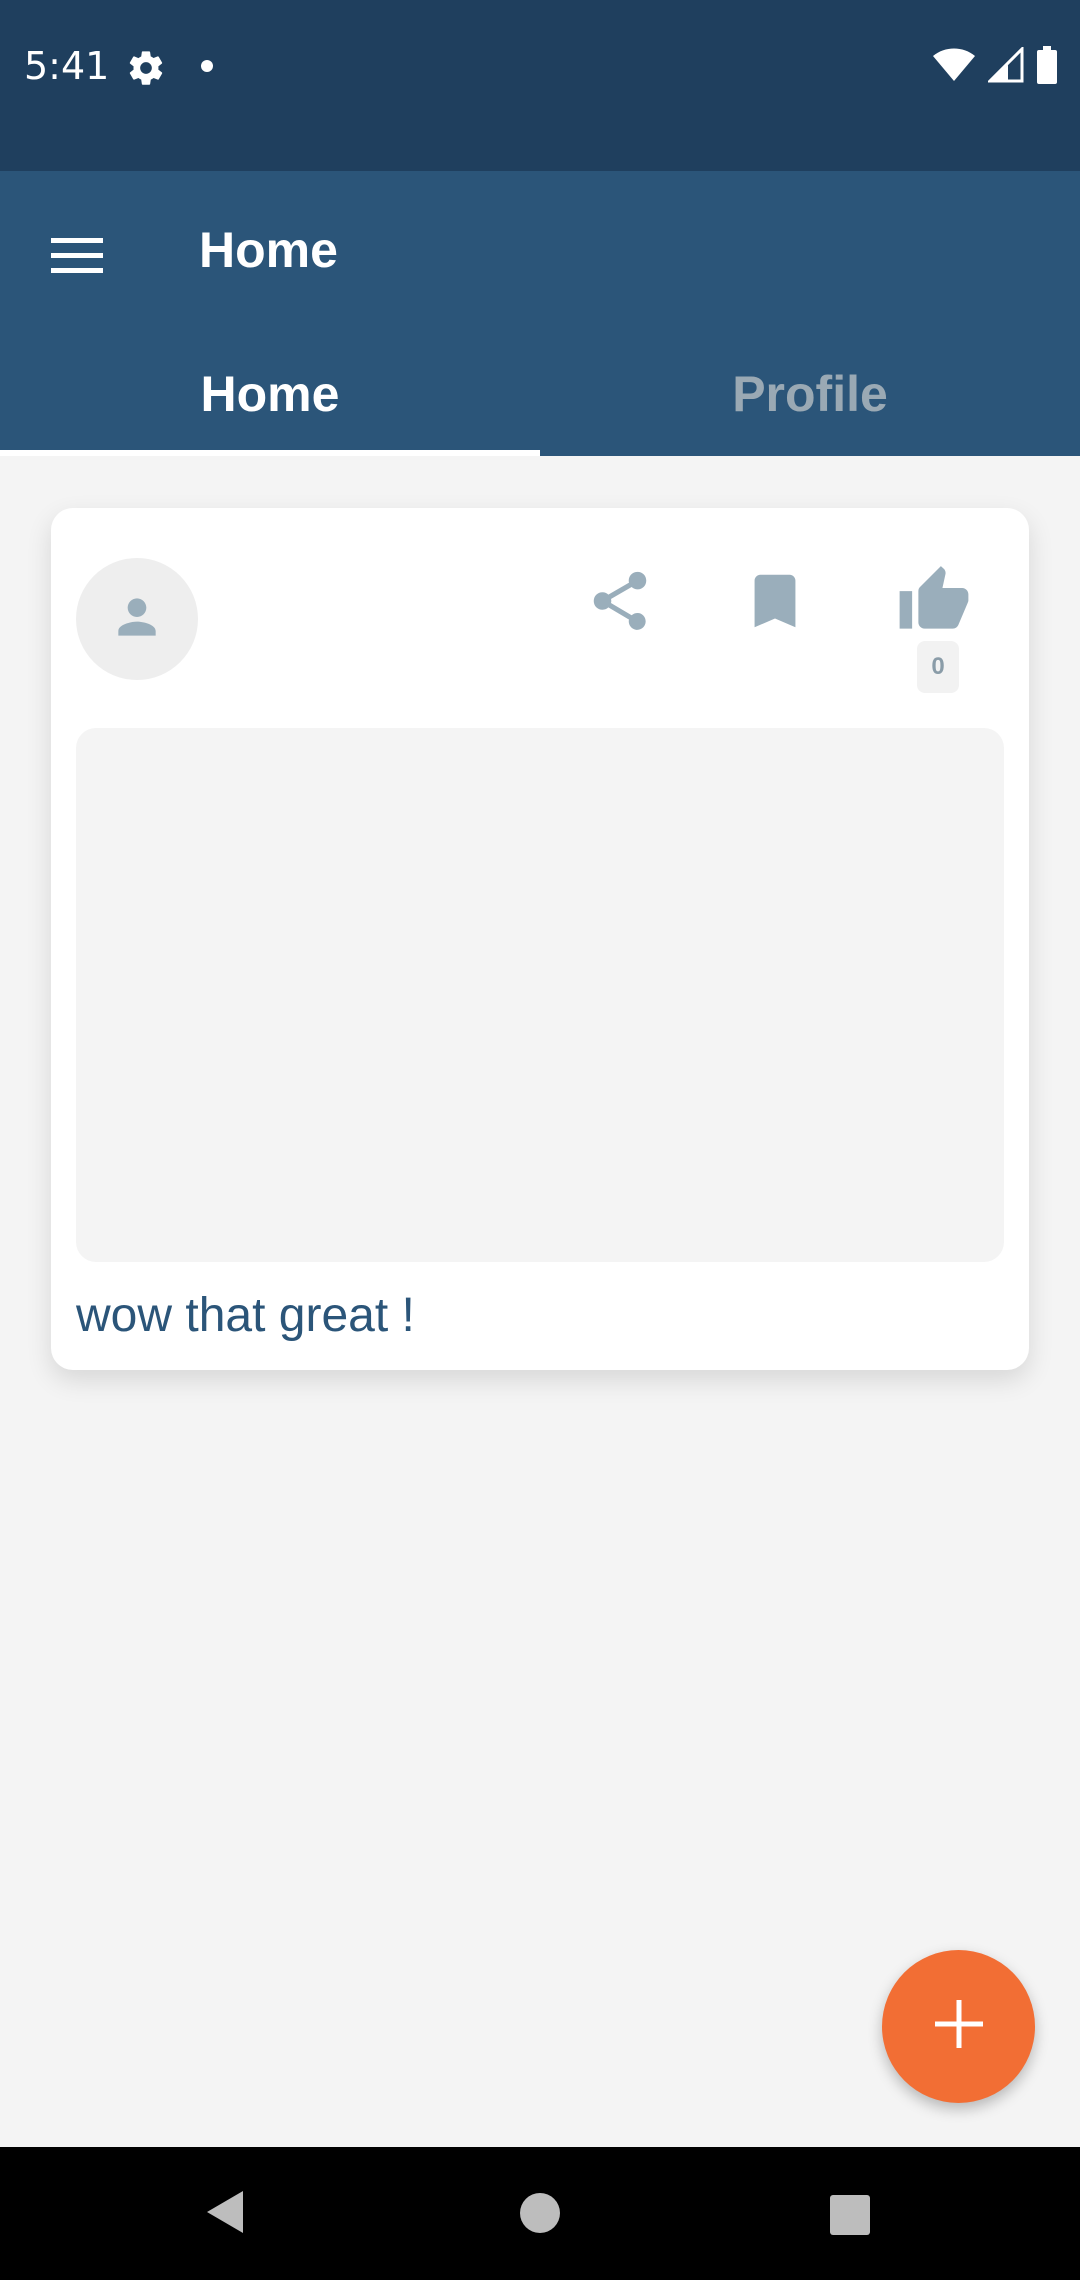  What do you see at coordinates (245, 1315) in the screenshot?
I see `post-text: wow that great !` at bounding box center [245, 1315].